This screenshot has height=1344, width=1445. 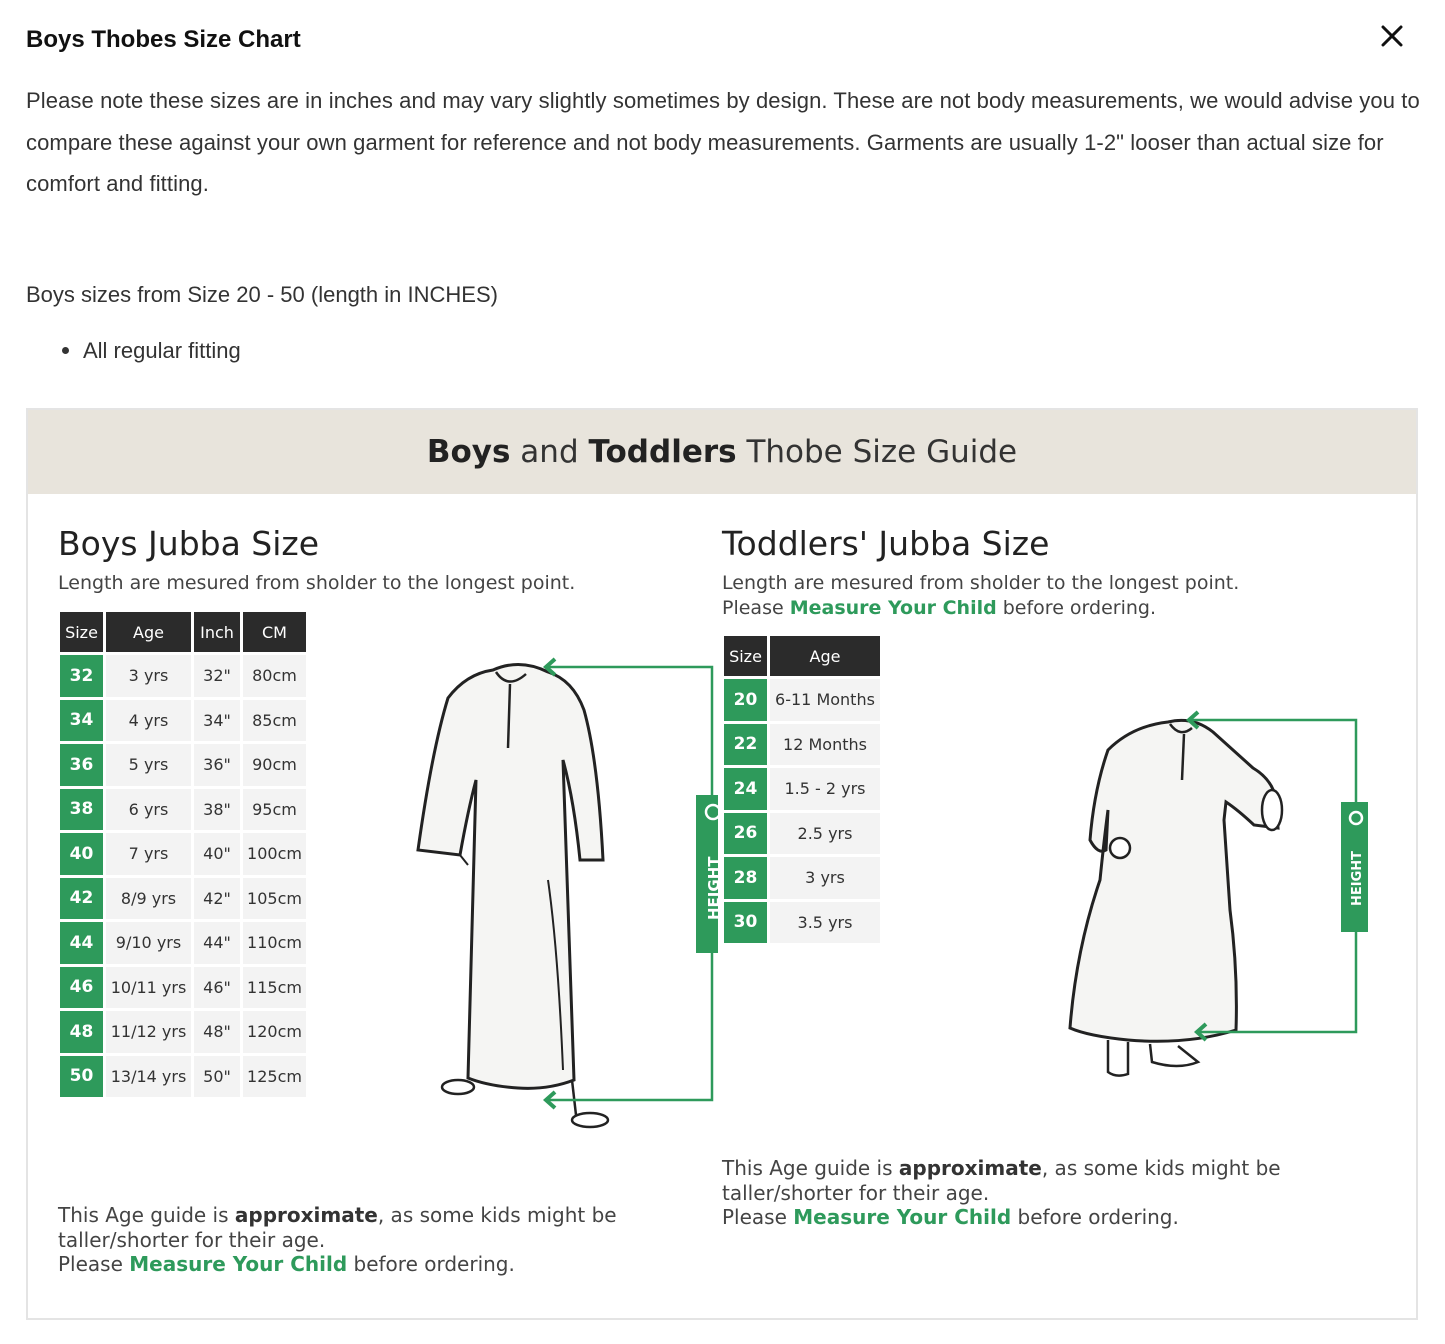 I want to click on col-header-inch: Inch, so click(x=217, y=632).